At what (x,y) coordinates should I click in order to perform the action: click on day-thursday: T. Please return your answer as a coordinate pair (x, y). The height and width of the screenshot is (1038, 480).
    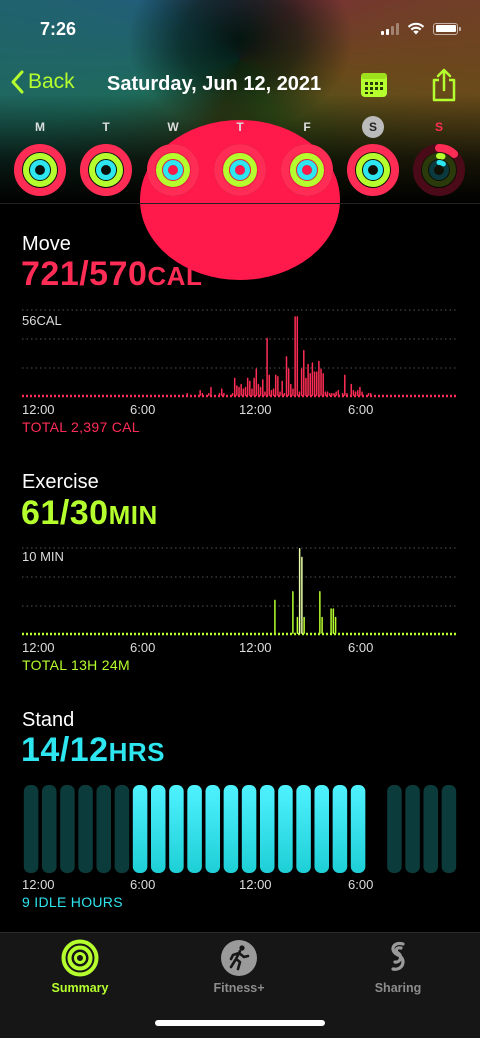
    Looking at the image, I should click on (240, 158).